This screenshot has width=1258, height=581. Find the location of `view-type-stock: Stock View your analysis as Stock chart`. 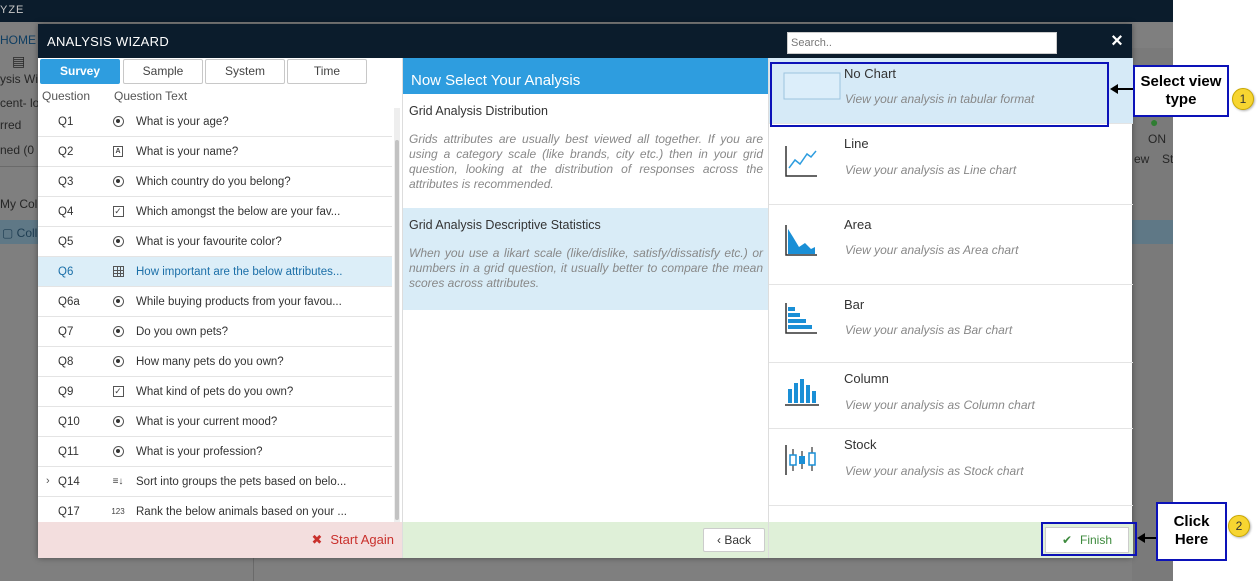

view-type-stock: Stock View your analysis as Stock chart is located at coordinates (951, 467).